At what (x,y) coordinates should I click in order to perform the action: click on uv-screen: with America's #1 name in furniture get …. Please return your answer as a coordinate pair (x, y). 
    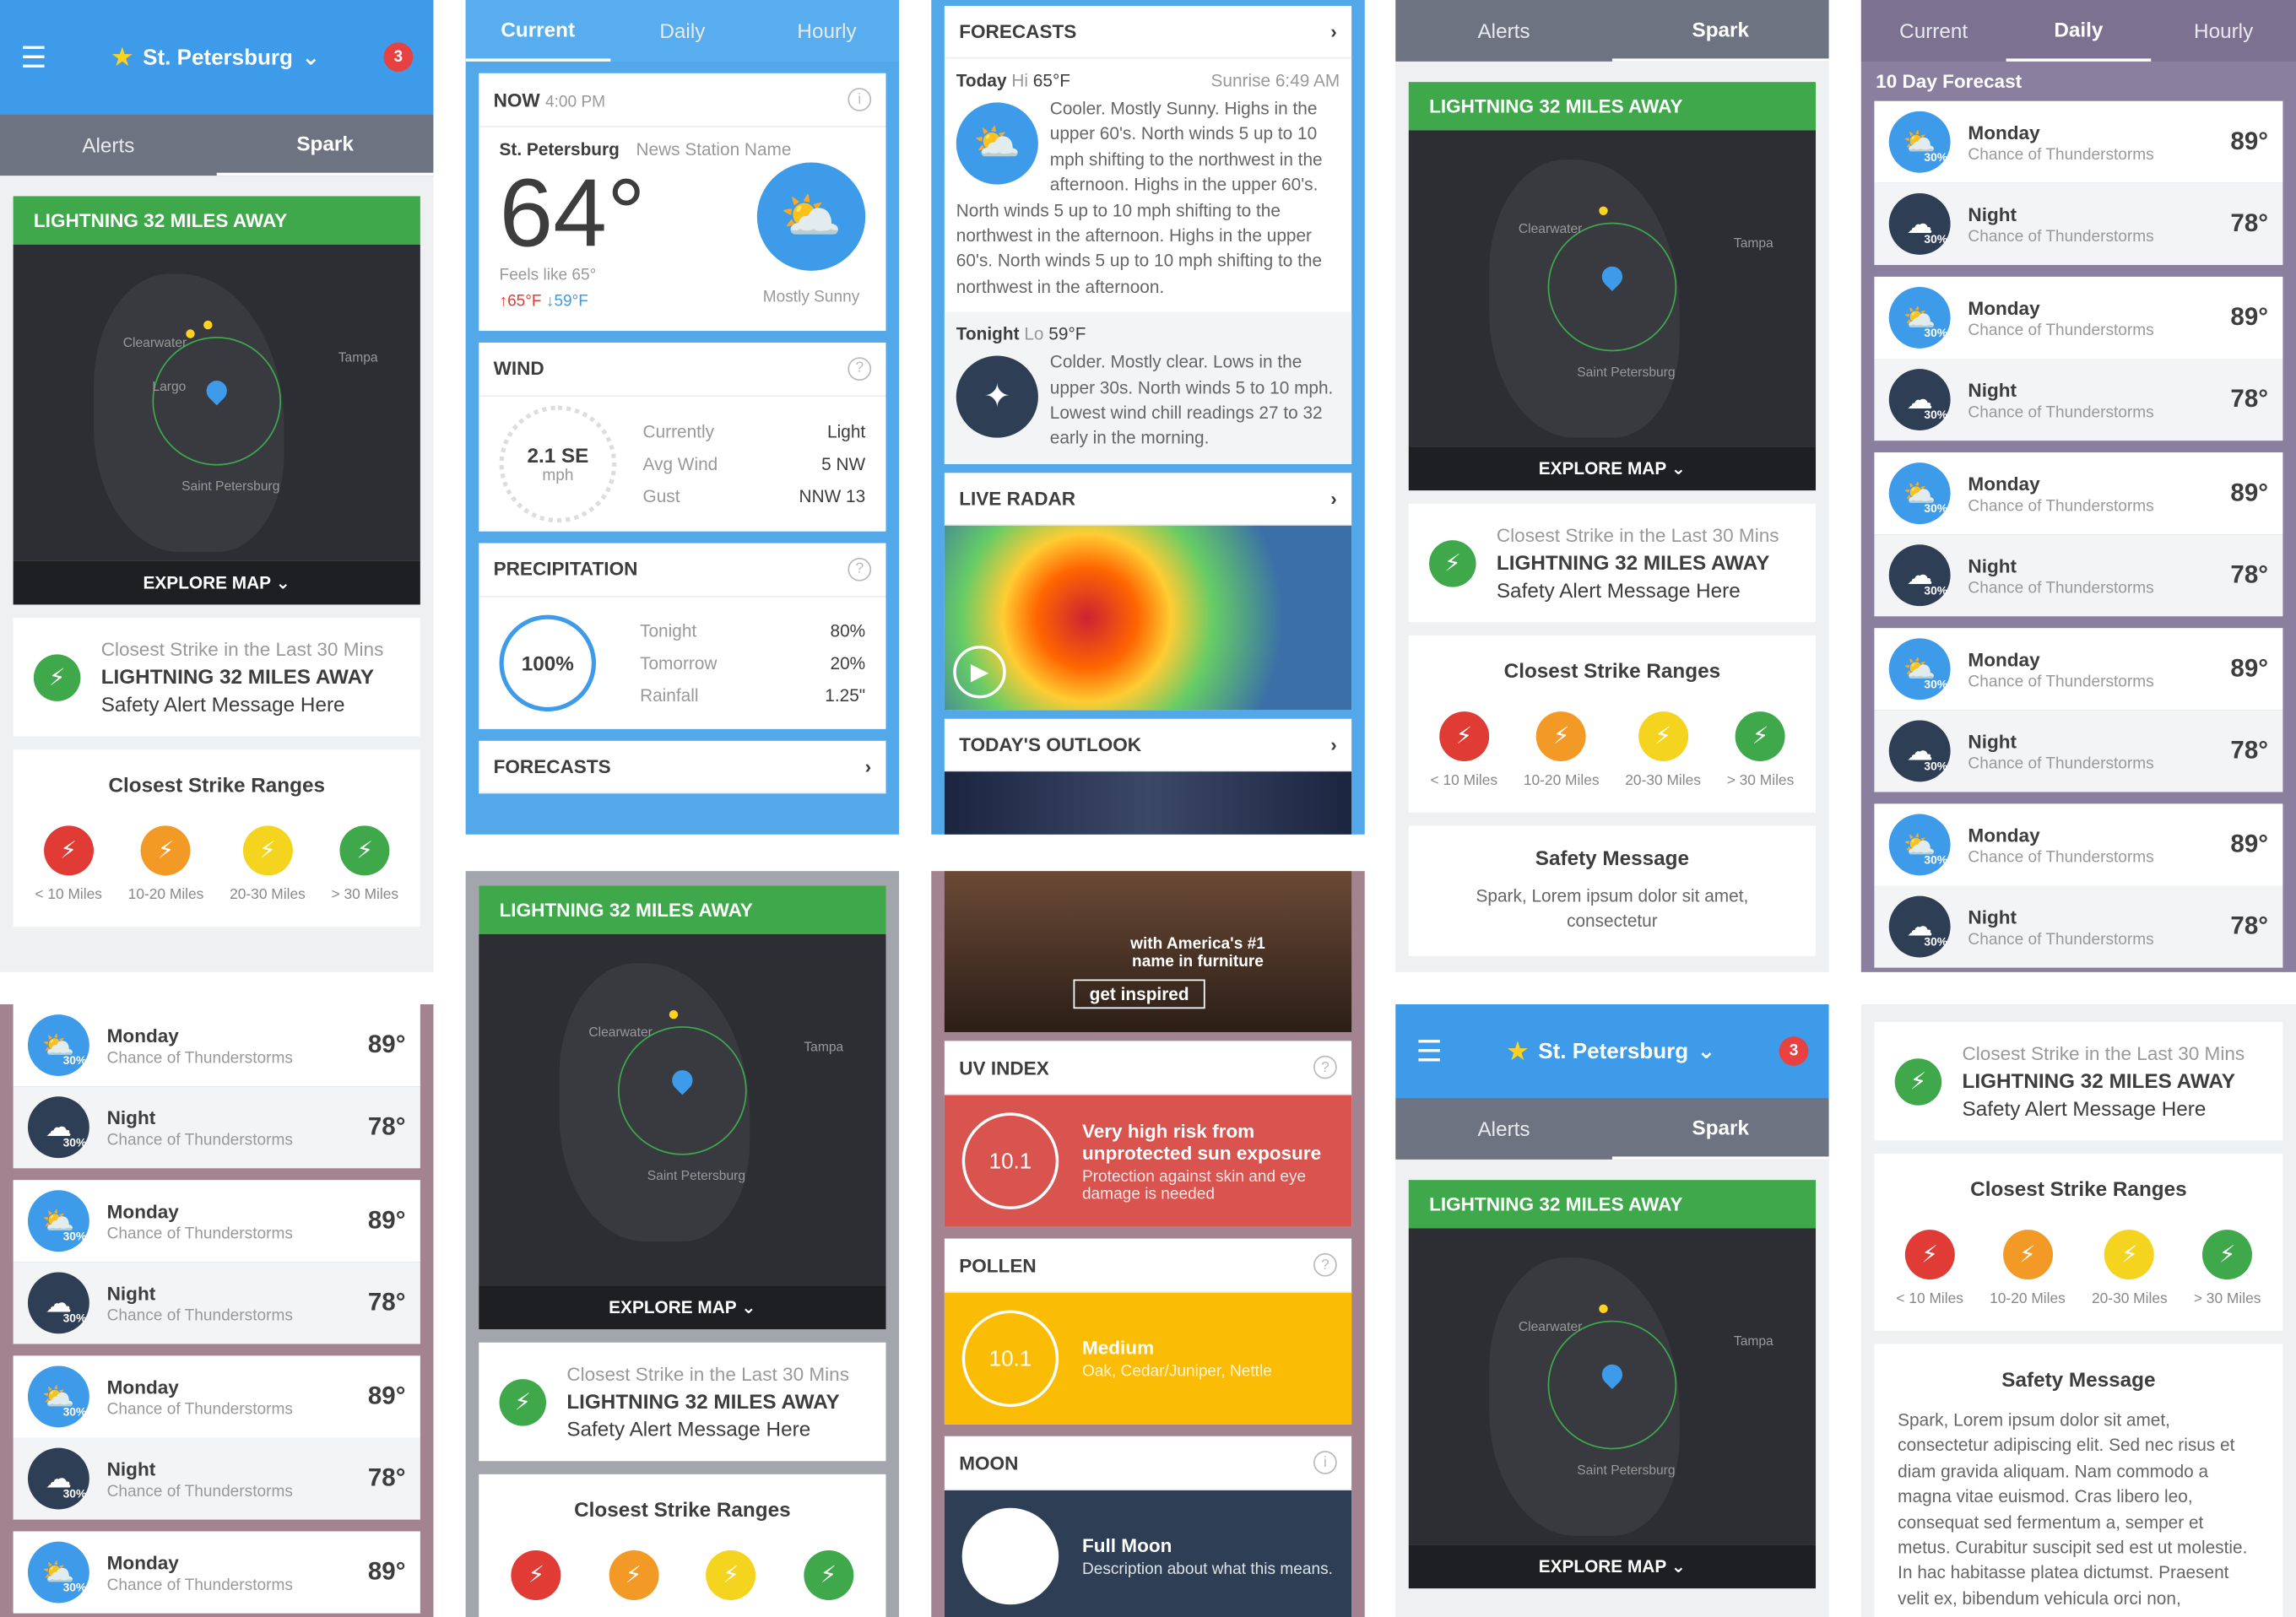
    Looking at the image, I should click on (1148, 1244).